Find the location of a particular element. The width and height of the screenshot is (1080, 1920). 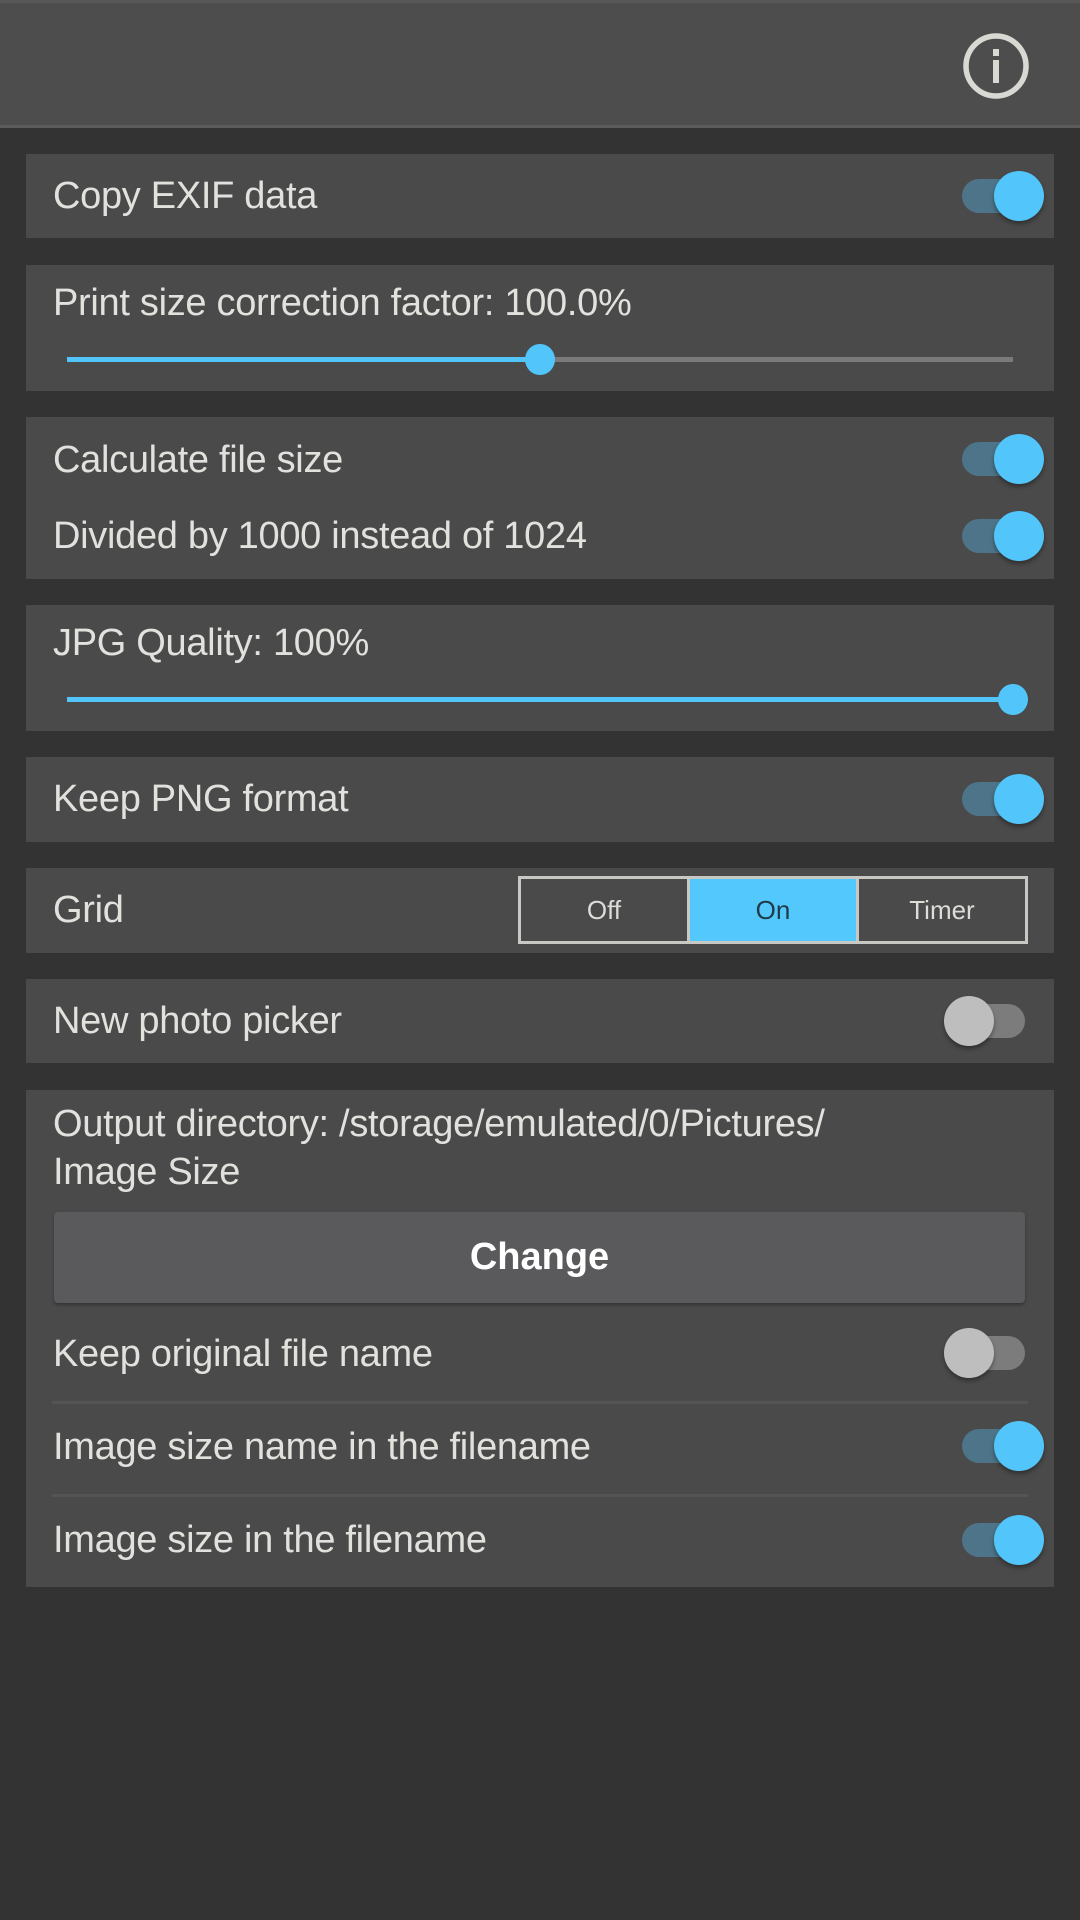

grid-card: Grid Off On Timer is located at coordinates (540, 910).